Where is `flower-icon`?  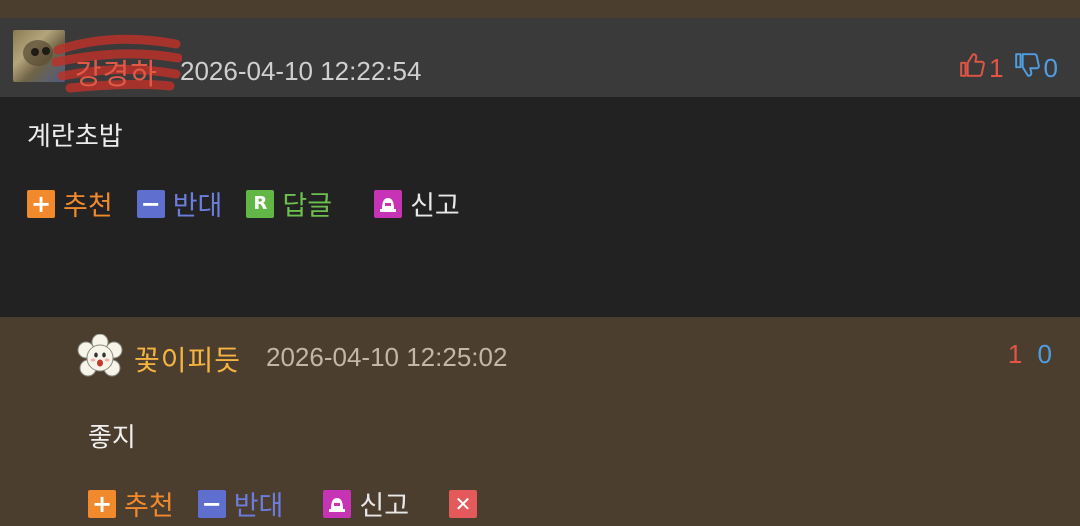 flower-icon is located at coordinates (100, 355).